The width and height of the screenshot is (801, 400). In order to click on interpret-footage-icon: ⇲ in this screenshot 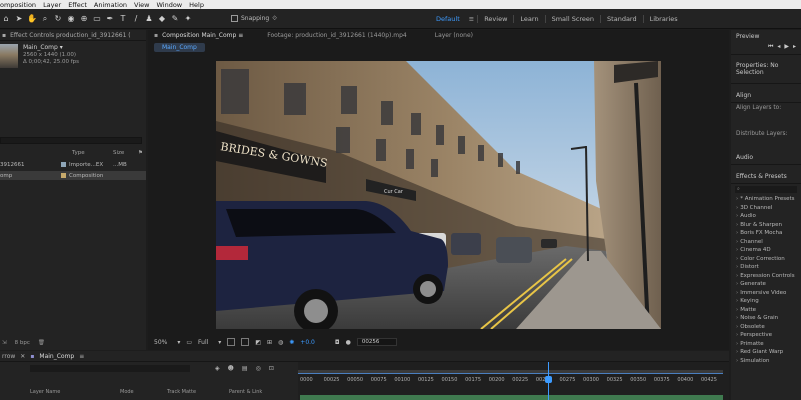, I will do `click(4, 343)`.